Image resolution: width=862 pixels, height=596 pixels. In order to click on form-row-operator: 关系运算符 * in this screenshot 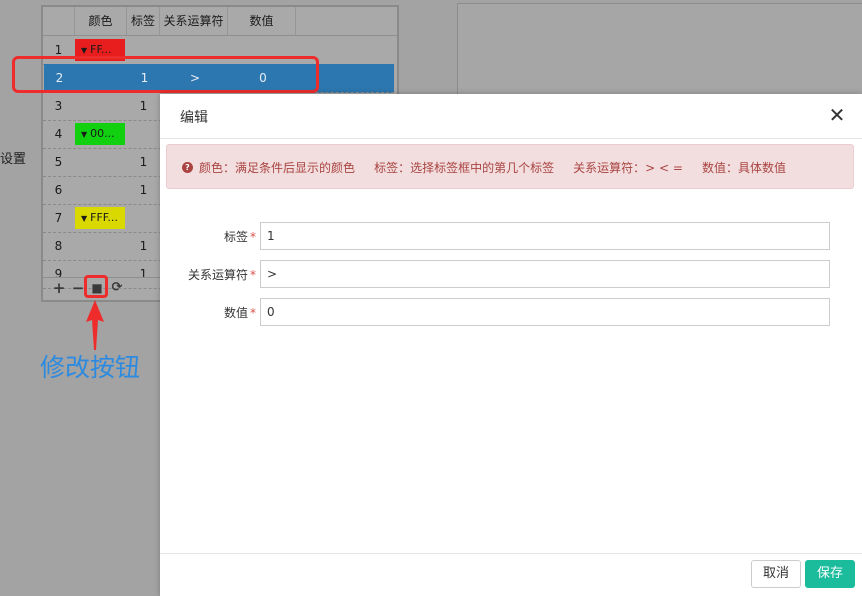, I will do `click(511, 274)`.